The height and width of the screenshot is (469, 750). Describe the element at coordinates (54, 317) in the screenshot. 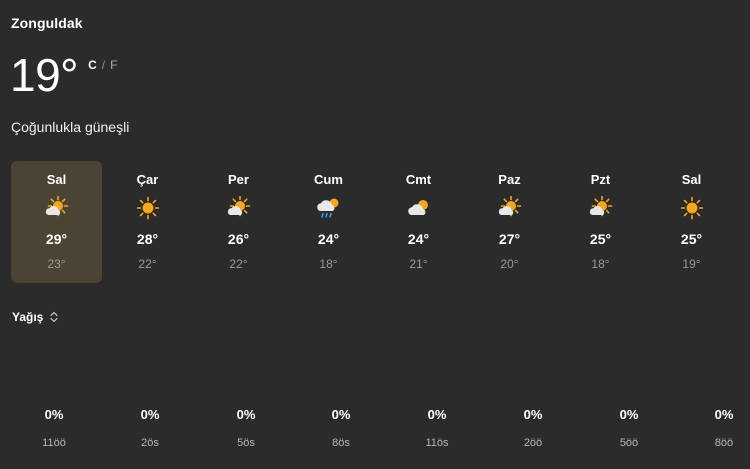

I see `chevron-up-down-icon` at that location.